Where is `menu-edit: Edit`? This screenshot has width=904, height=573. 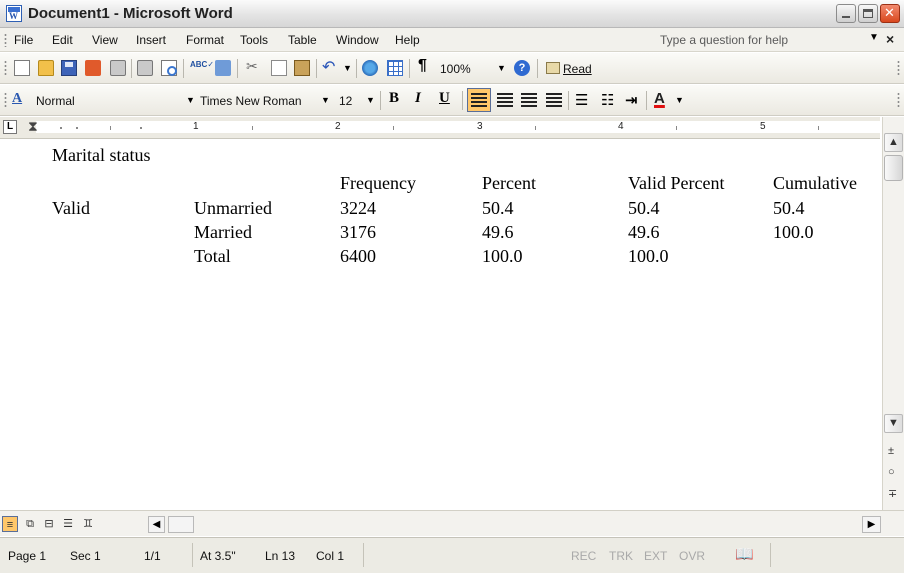
menu-edit: Edit is located at coordinates (62, 40).